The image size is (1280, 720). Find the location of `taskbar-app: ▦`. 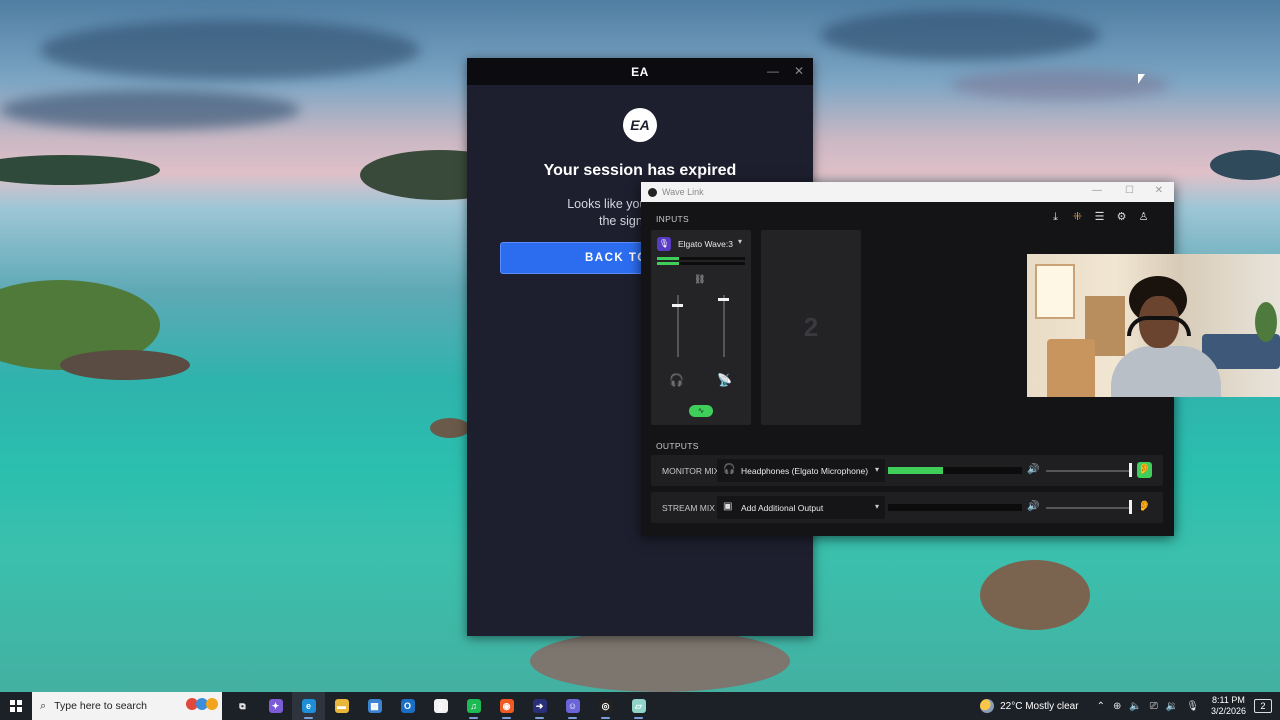

taskbar-app: ▦ is located at coordinates (374, 706).